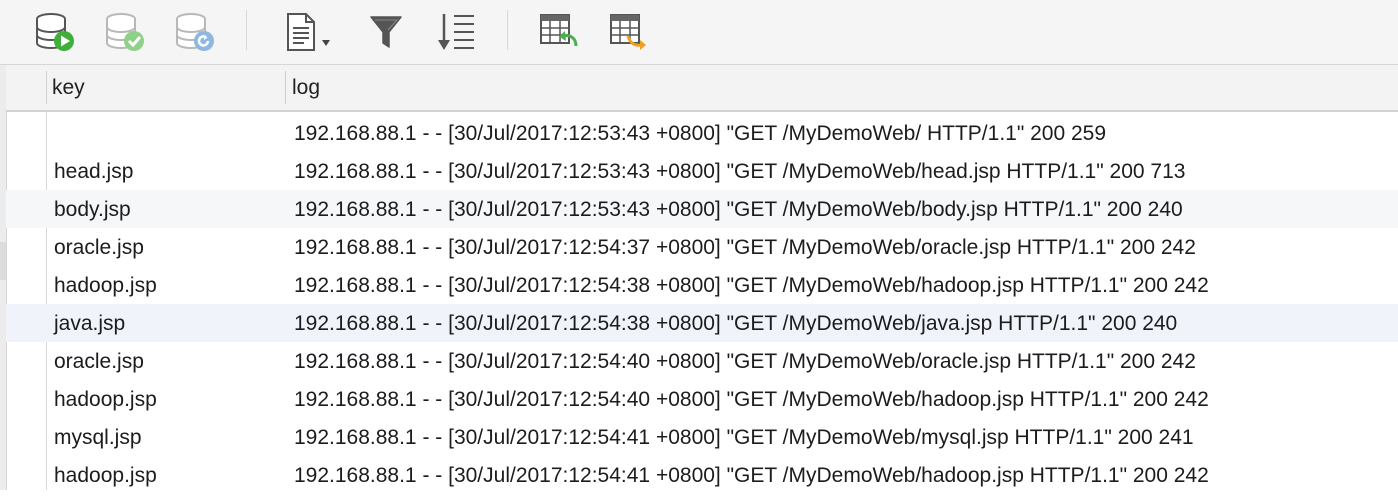  I want to click on cell-key: java.jsp, so click(89, 323).